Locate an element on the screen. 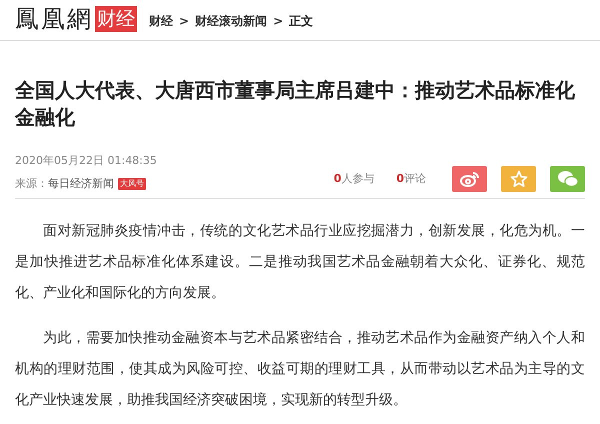 Image resolution: width=600 pixels, height=424 pixels. breadcrumb-current: 正文 is located at coordinates (301, 21).